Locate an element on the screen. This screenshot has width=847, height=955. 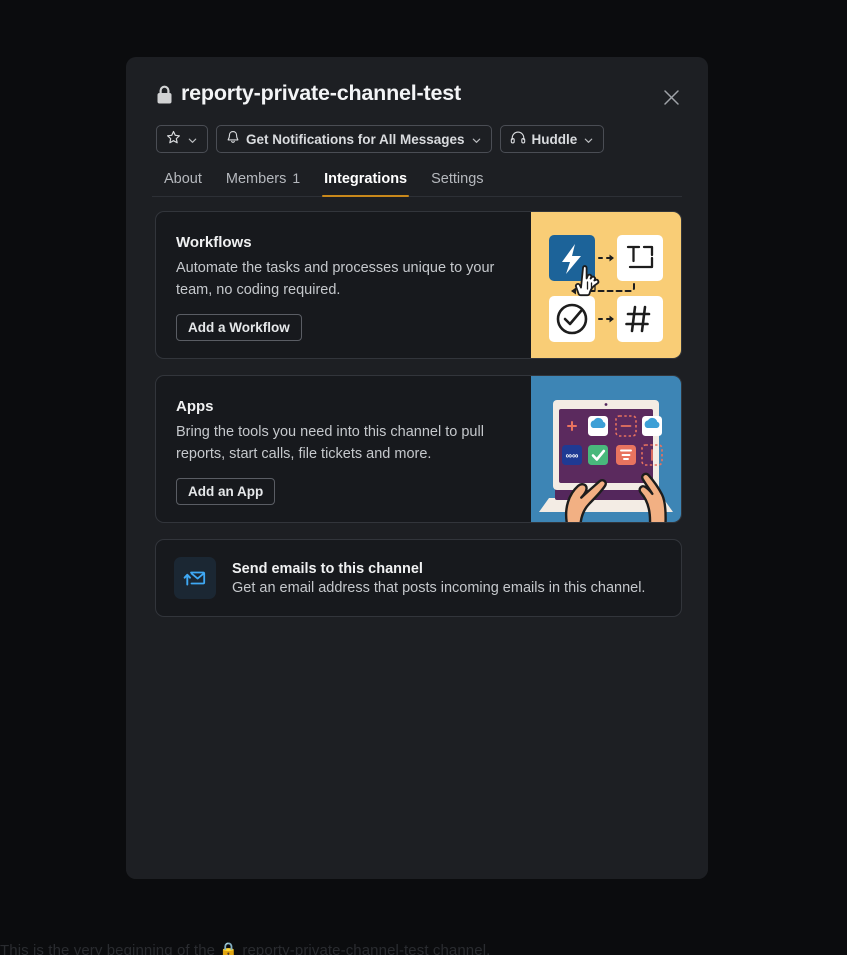
apps-card-title: Apps is located at coordinates (195, 406).